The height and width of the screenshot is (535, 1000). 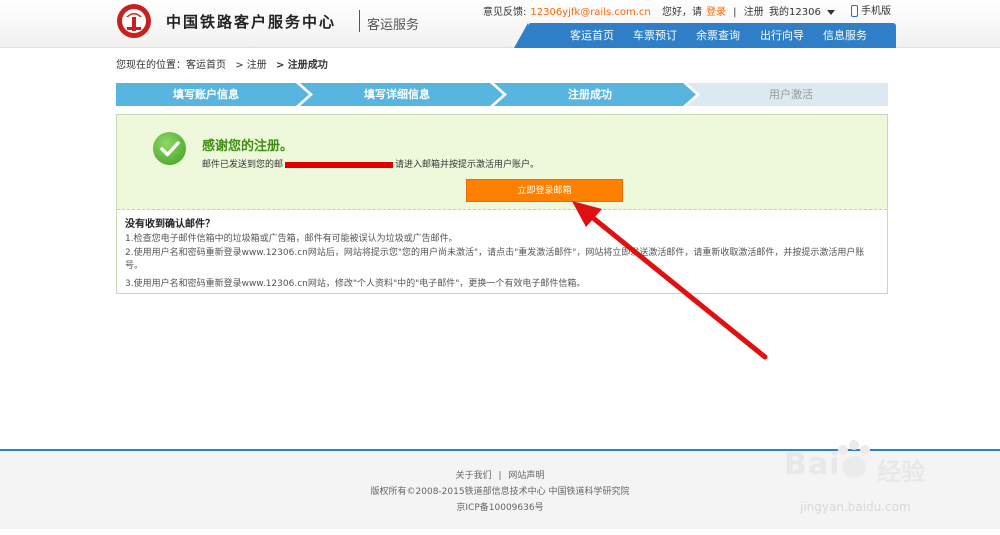 I want to click on about-link: 关于我们, so click(x=474, y=476).